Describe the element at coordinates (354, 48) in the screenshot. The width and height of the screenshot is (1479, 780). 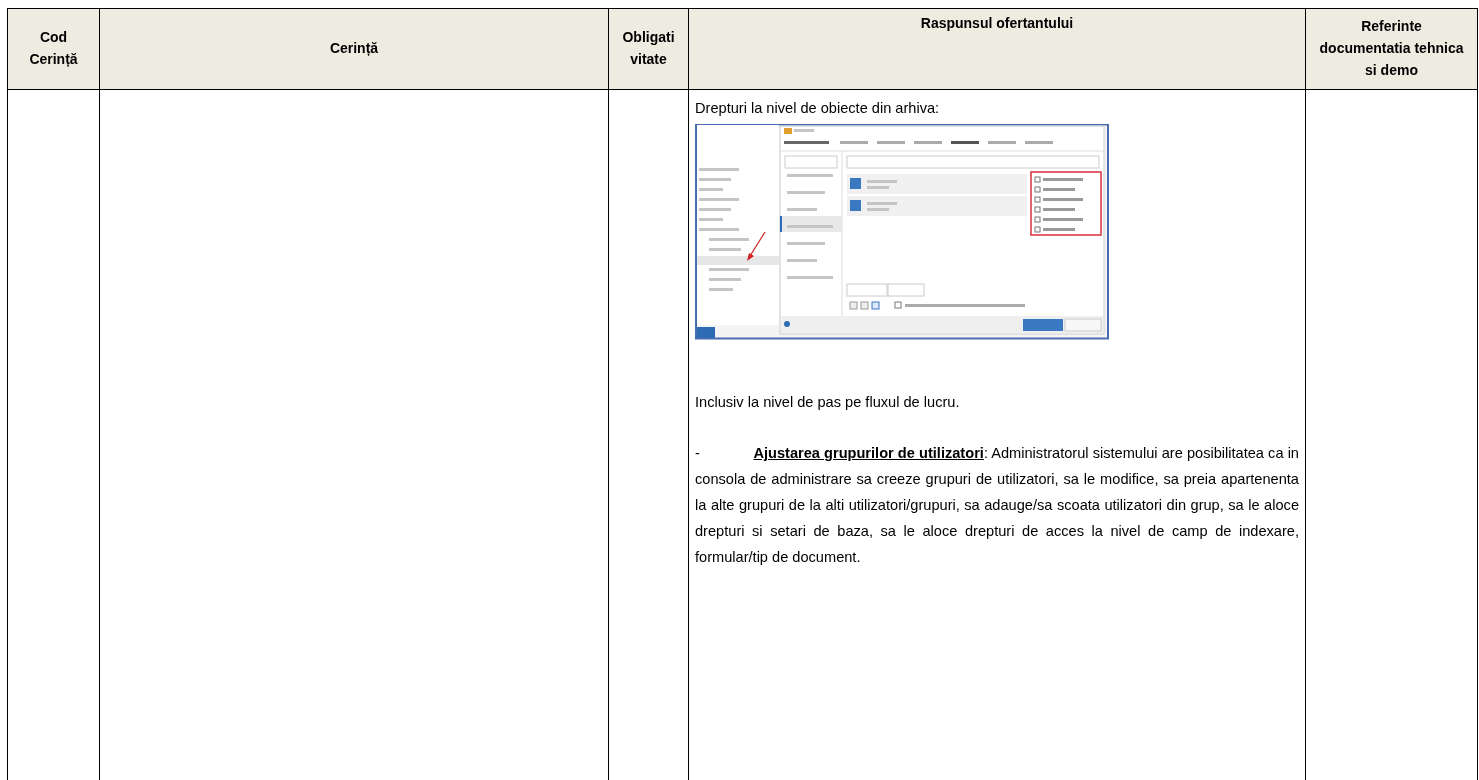
I see `column-header: Cerință` at that location.